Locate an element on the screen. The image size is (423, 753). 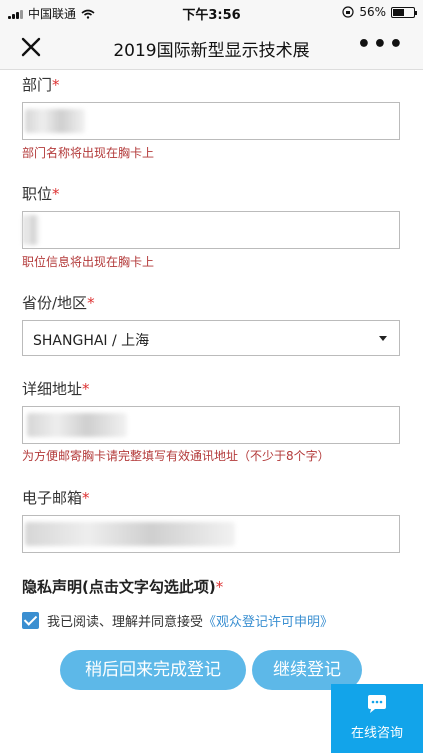
department-field is located at coordinates (211, 121).